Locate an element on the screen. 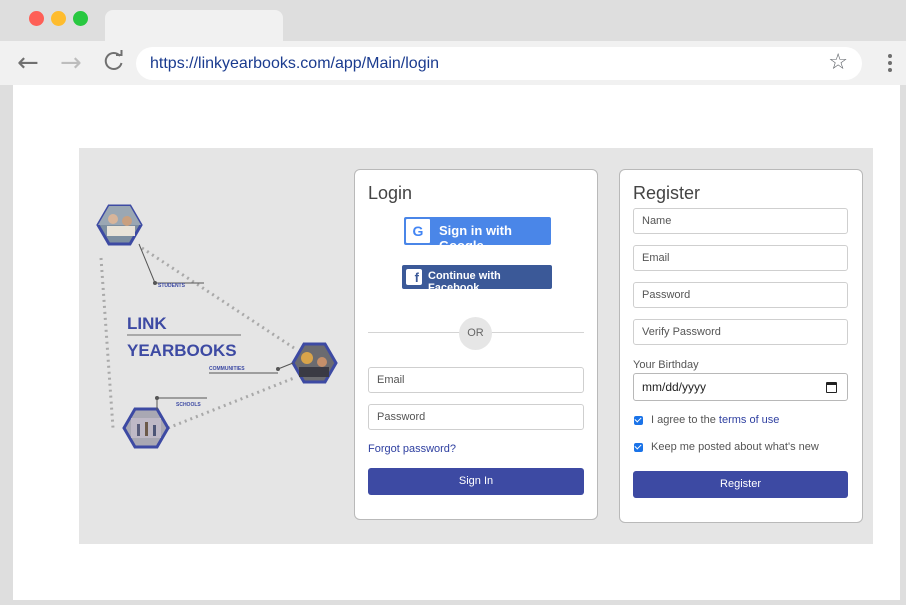 This screenshot has height=605, width=906. register-password-field: Password is located at coordinates (740, 295).